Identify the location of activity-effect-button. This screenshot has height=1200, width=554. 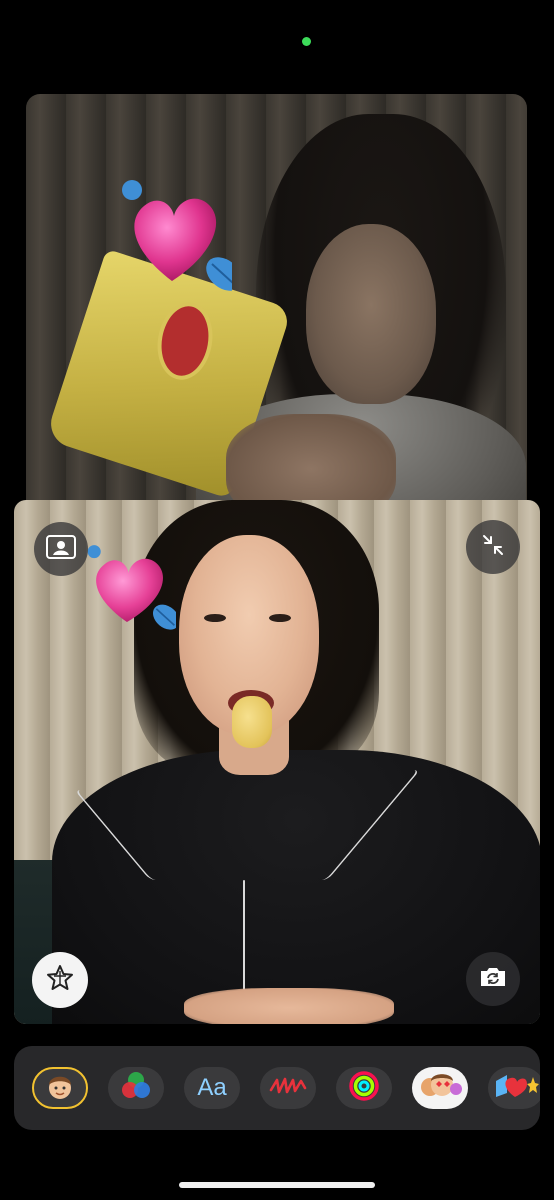
(364, 1088).